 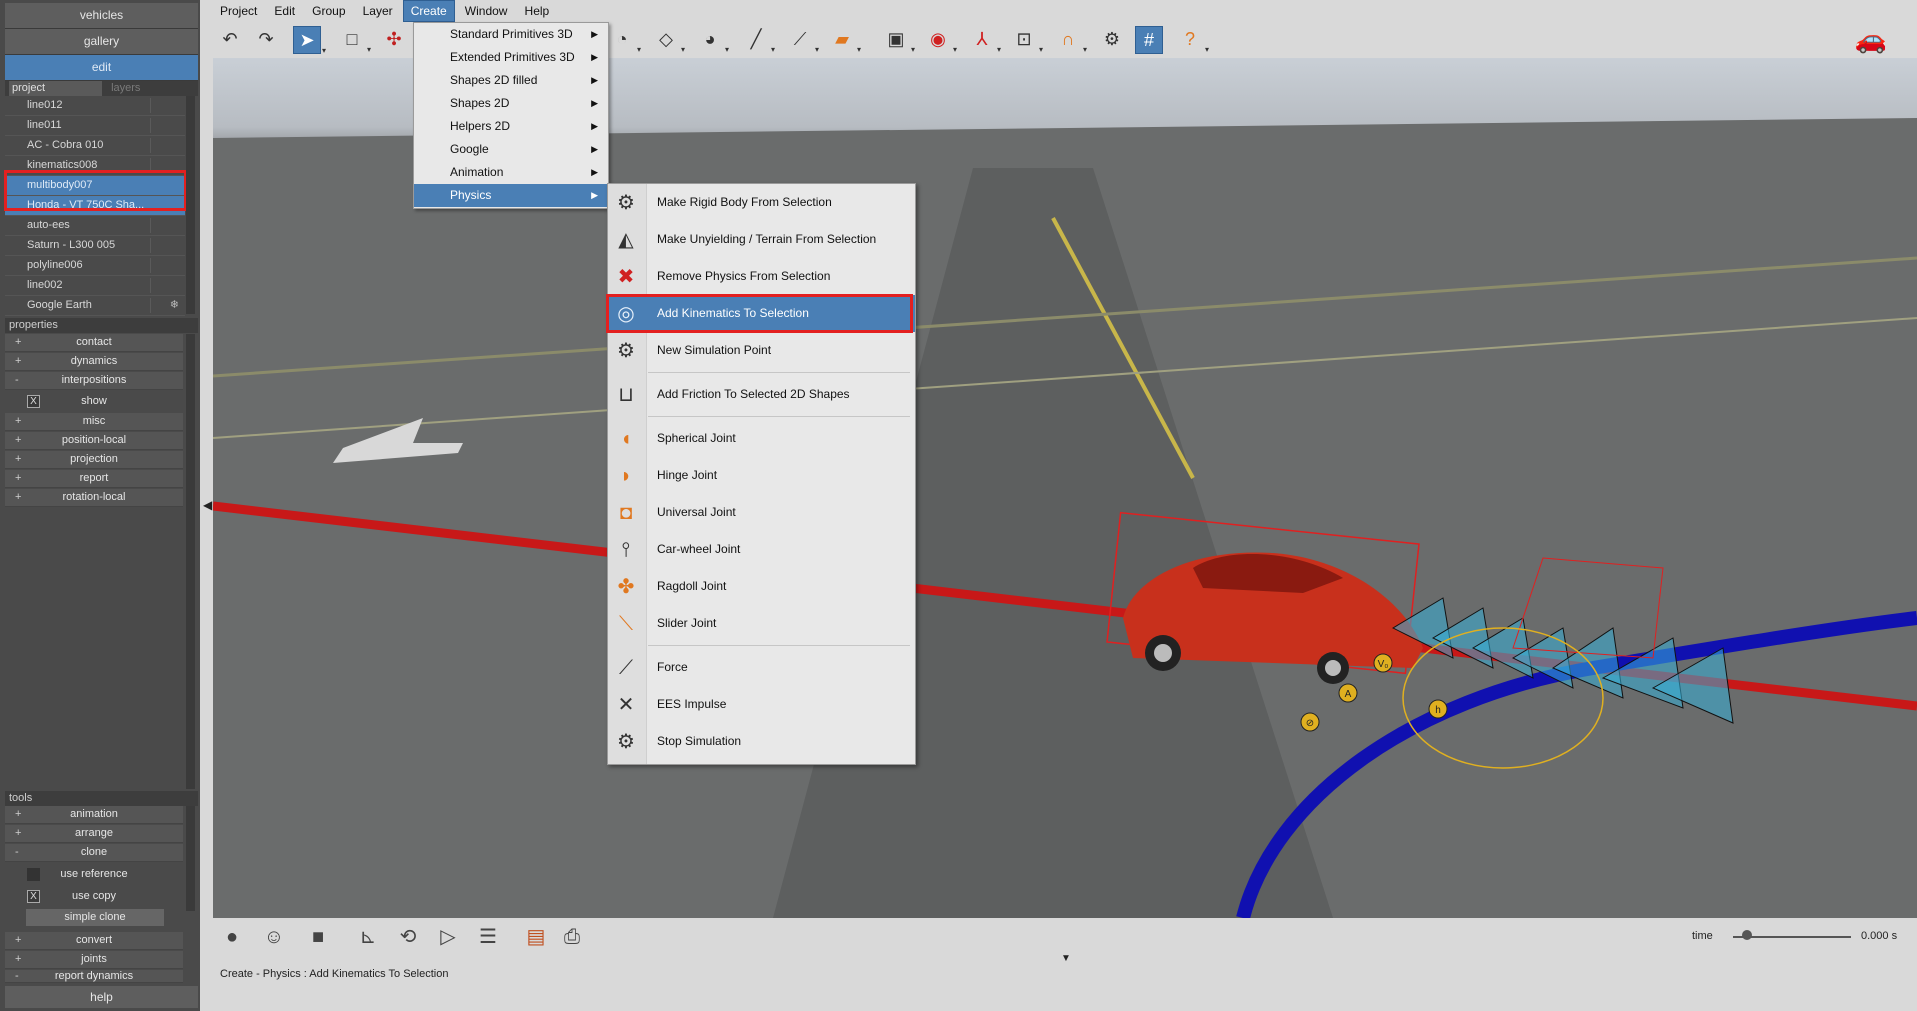 I want to click on menu-item-standard-primitives-3d: Standard Primitives 3D ▶, so click(x=511, y=34).